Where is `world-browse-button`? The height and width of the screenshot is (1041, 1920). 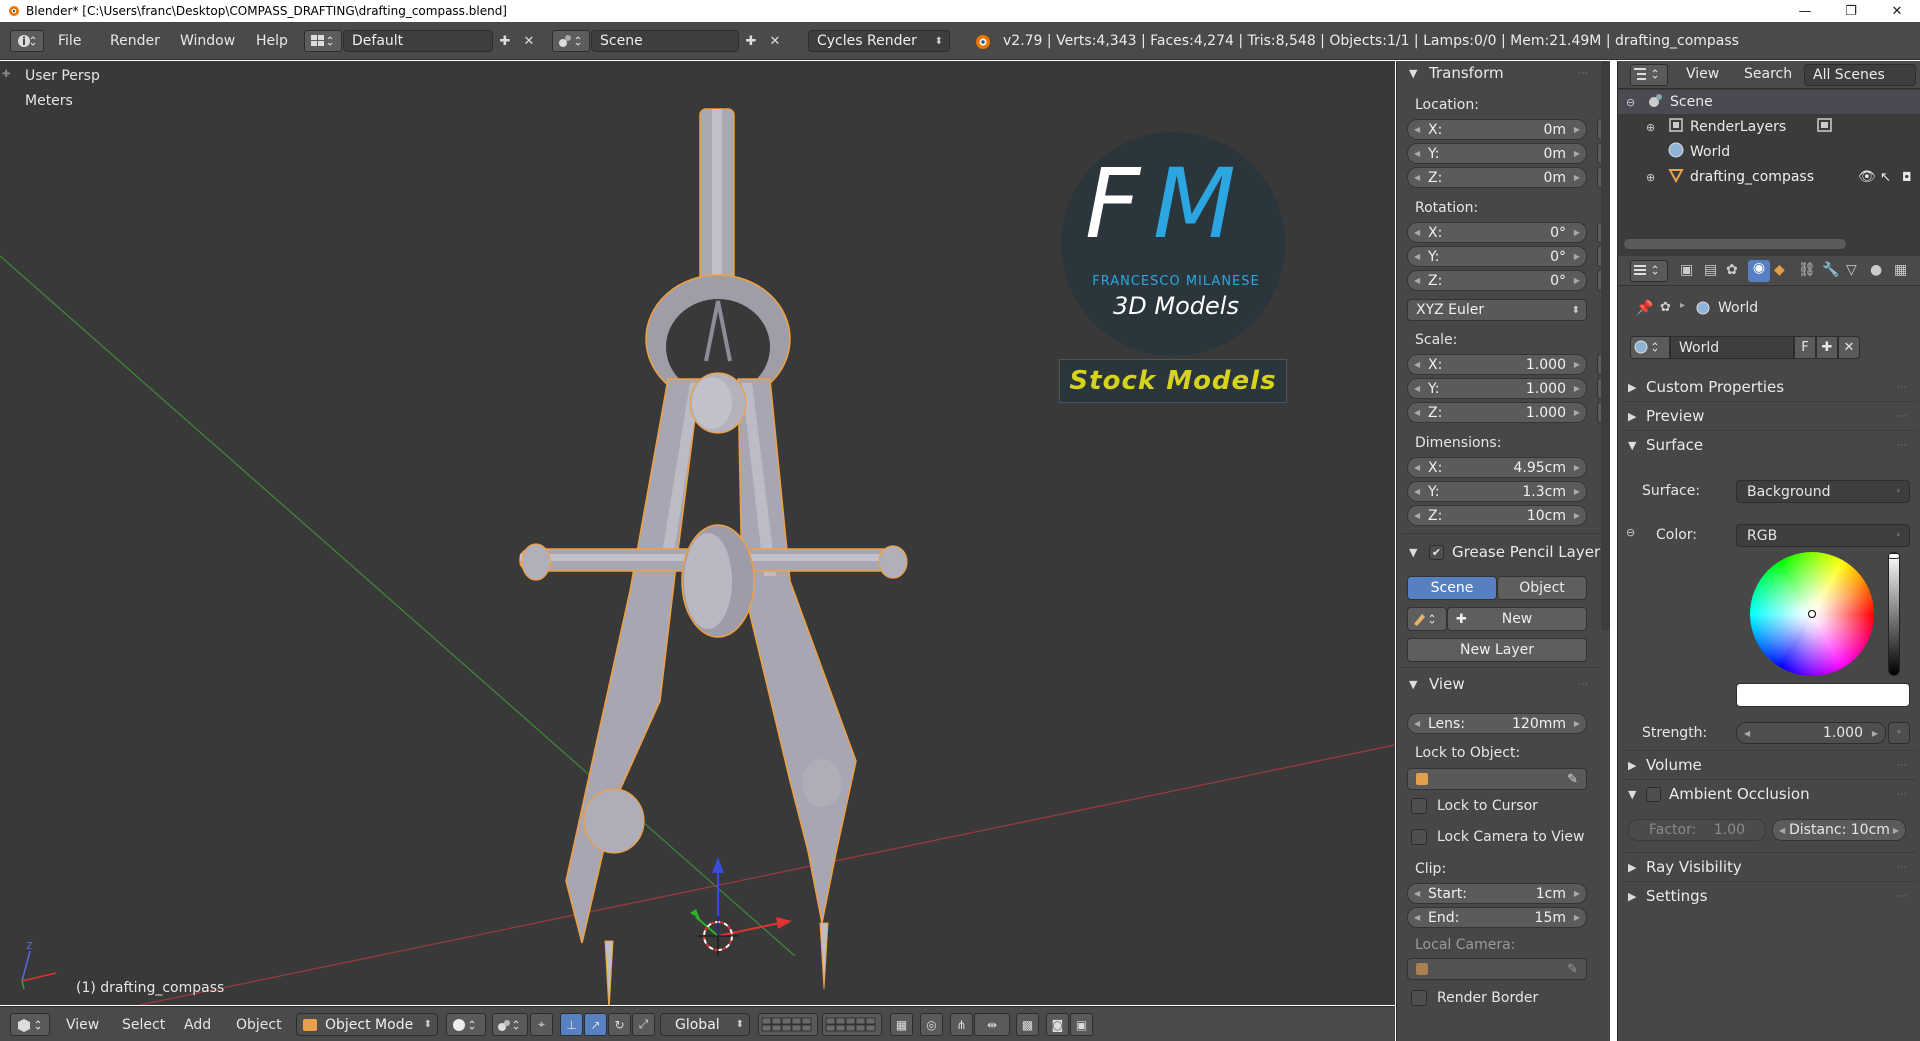 world-browse-button is located at coordinates (1650, 347).